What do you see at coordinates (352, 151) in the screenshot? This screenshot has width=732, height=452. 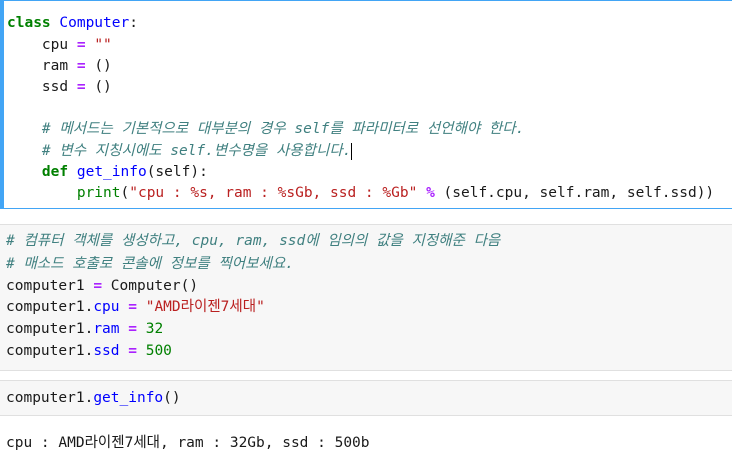 I see `text-cursor` at bounding box center [352, 151].